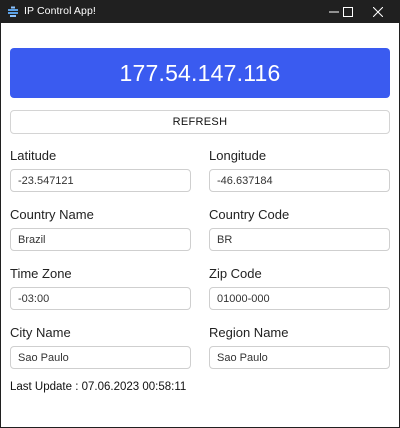  I want to click on city-name-label: City Name, so click(40, 332).